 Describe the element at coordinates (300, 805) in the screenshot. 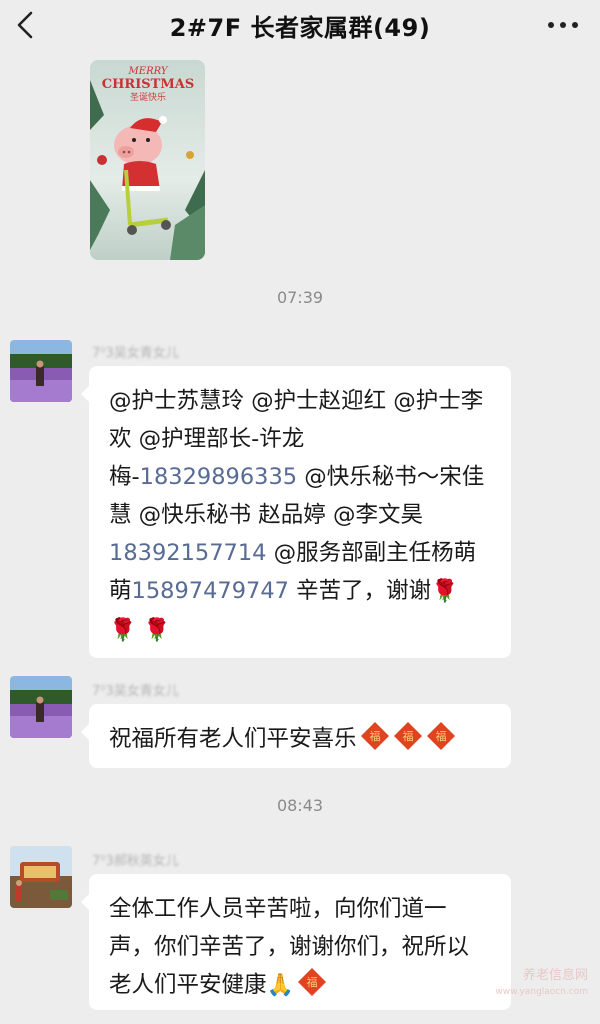

I see `timestamp: 08:43` at that location.